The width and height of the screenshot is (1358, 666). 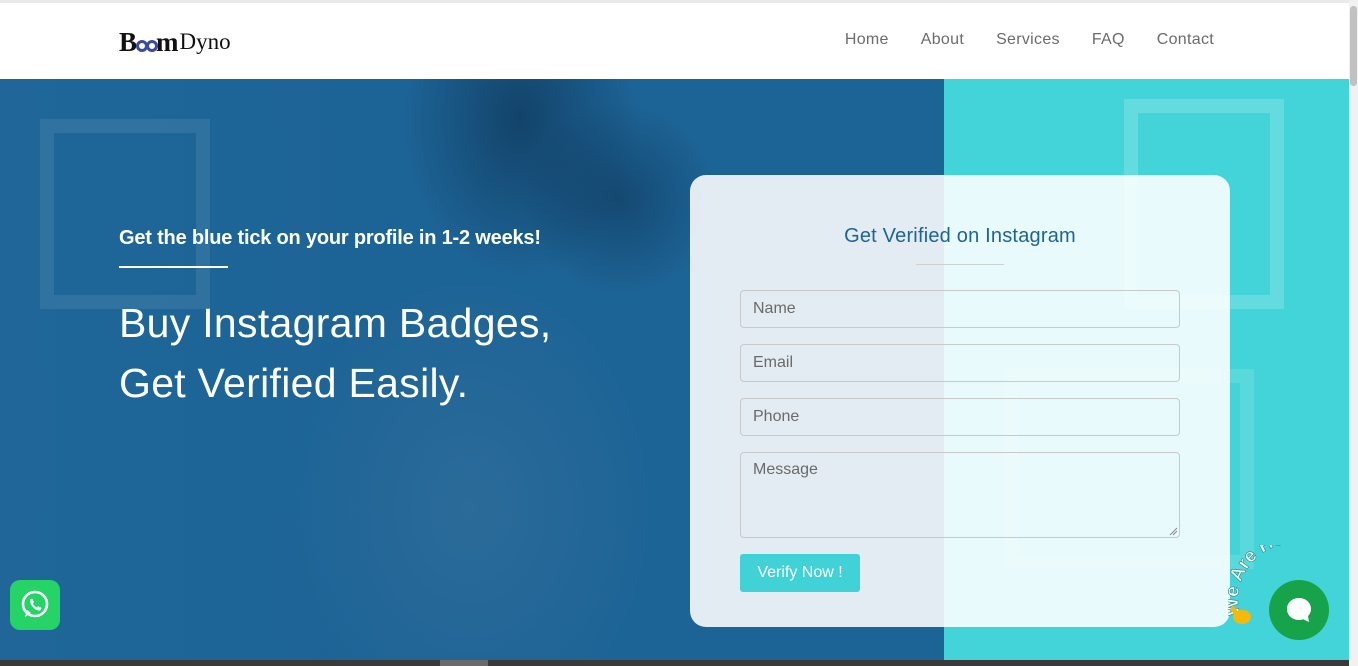 I want to click on nav-link-home: Home, so click(x=867, y=40).